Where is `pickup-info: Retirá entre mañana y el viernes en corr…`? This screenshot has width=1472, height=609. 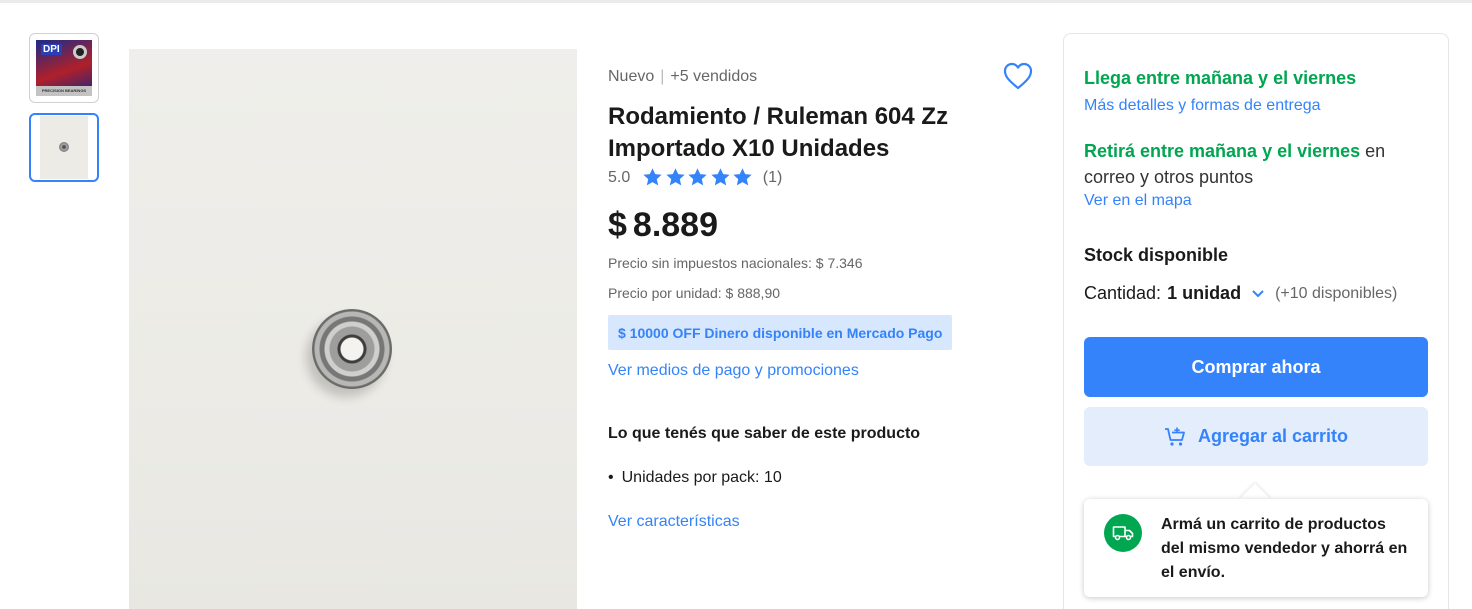
pickup-info: Retirá entre mañana y el viernes en corr… is located at coordinates (1254, 164).